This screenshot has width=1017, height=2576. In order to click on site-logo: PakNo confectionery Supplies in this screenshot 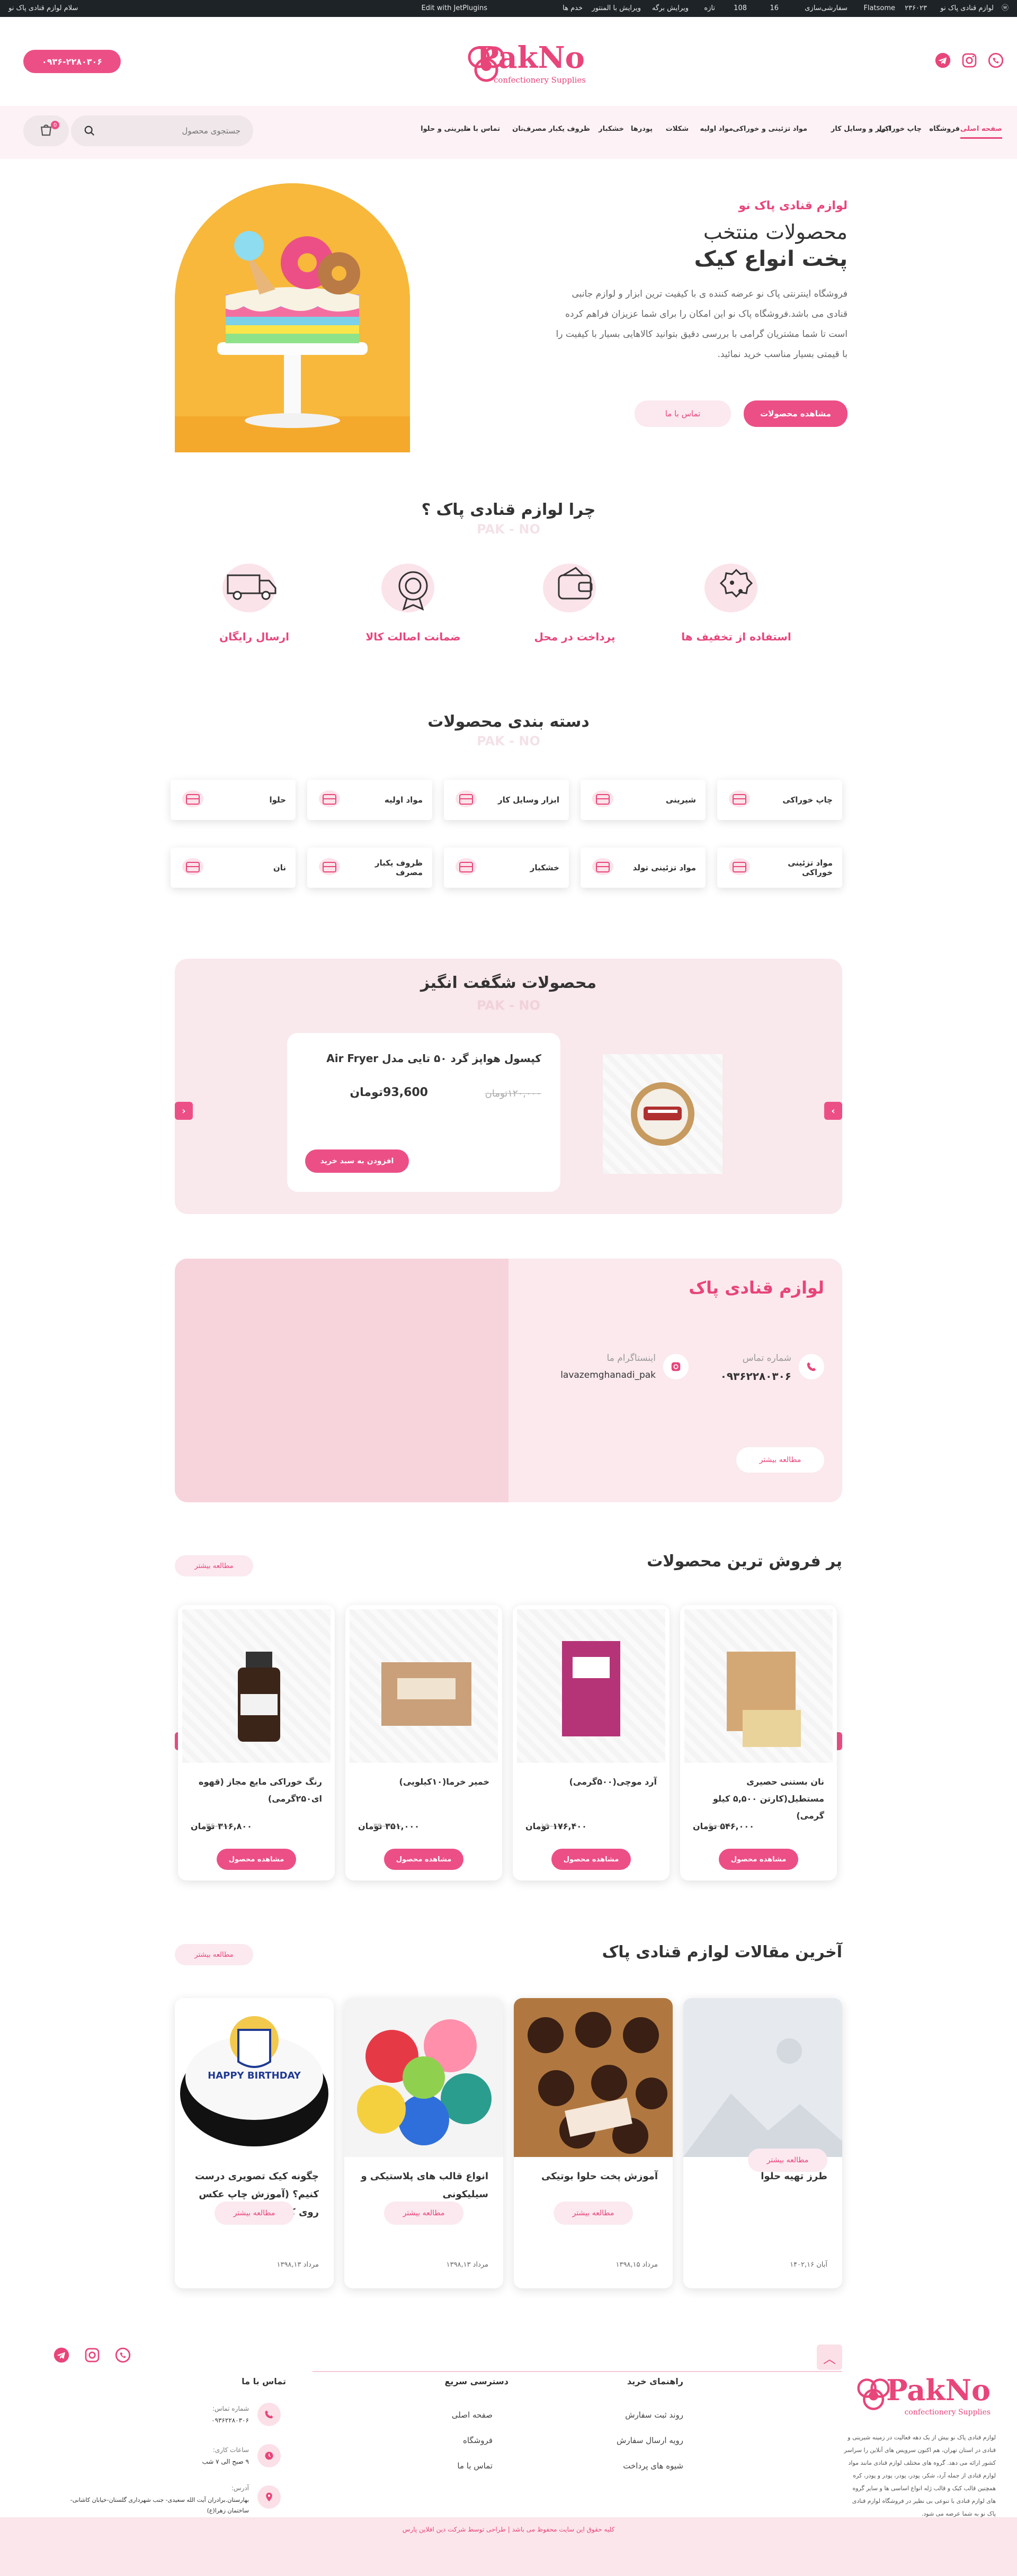, I will do `click(520, 64)`.